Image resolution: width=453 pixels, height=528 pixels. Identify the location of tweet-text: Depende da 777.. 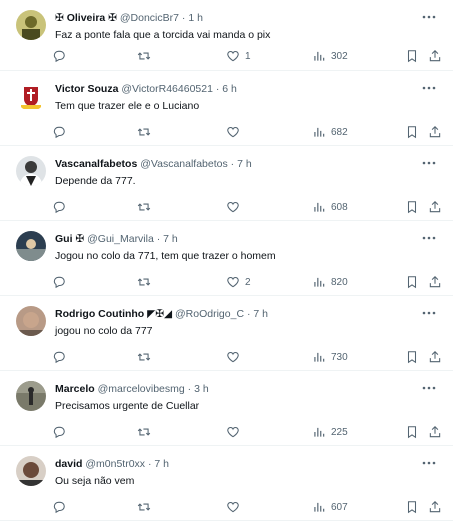
(95, 181).